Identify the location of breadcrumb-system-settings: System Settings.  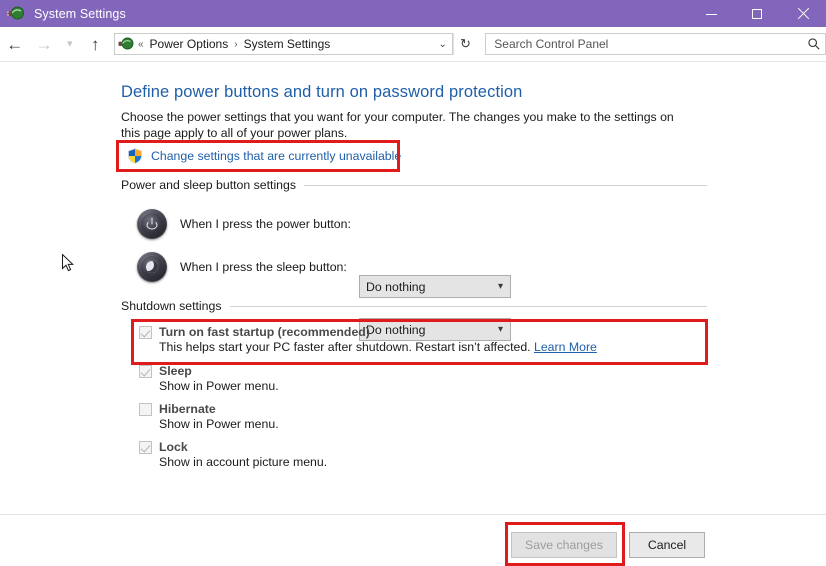
(287, 44).